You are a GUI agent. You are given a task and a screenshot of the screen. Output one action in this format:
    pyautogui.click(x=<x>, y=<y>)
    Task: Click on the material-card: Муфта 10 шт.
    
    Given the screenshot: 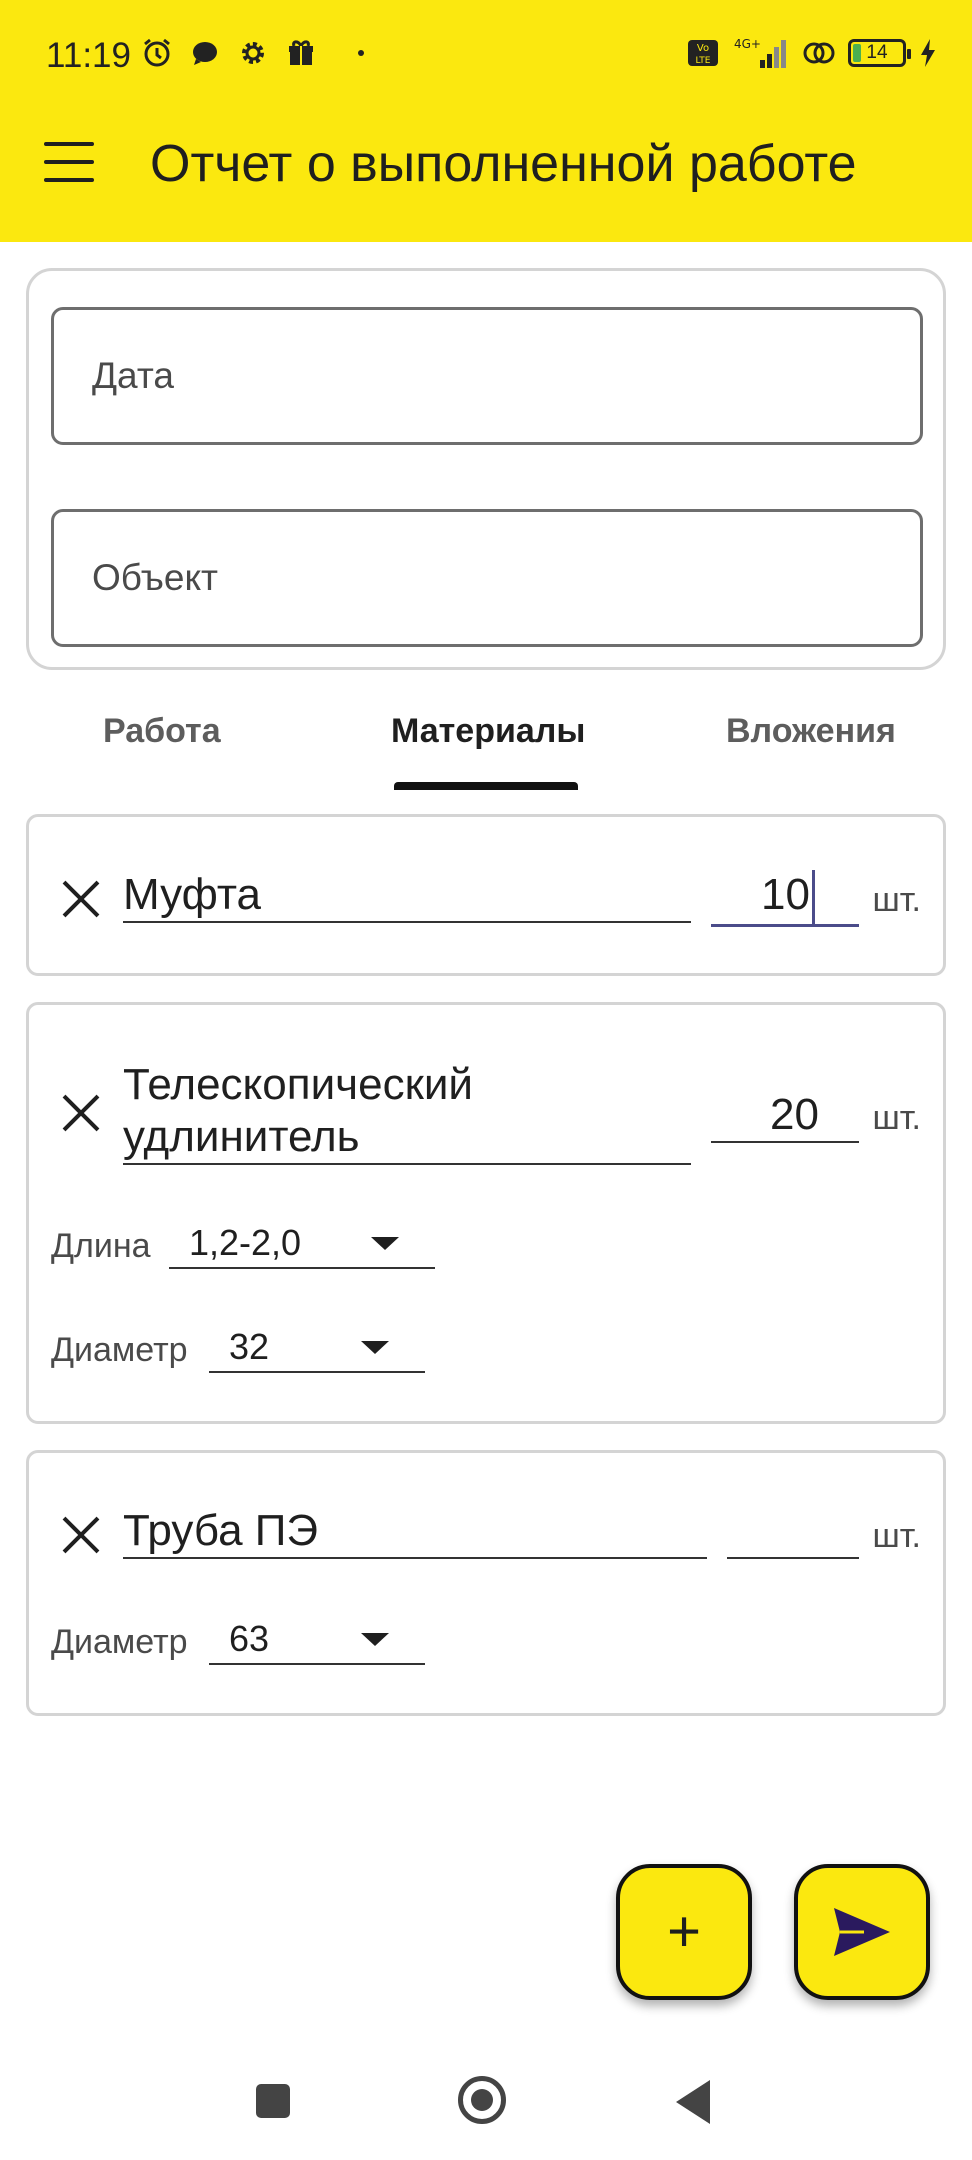 What is the action you would take?
    pyautogui.click(x=486, y=895)
    